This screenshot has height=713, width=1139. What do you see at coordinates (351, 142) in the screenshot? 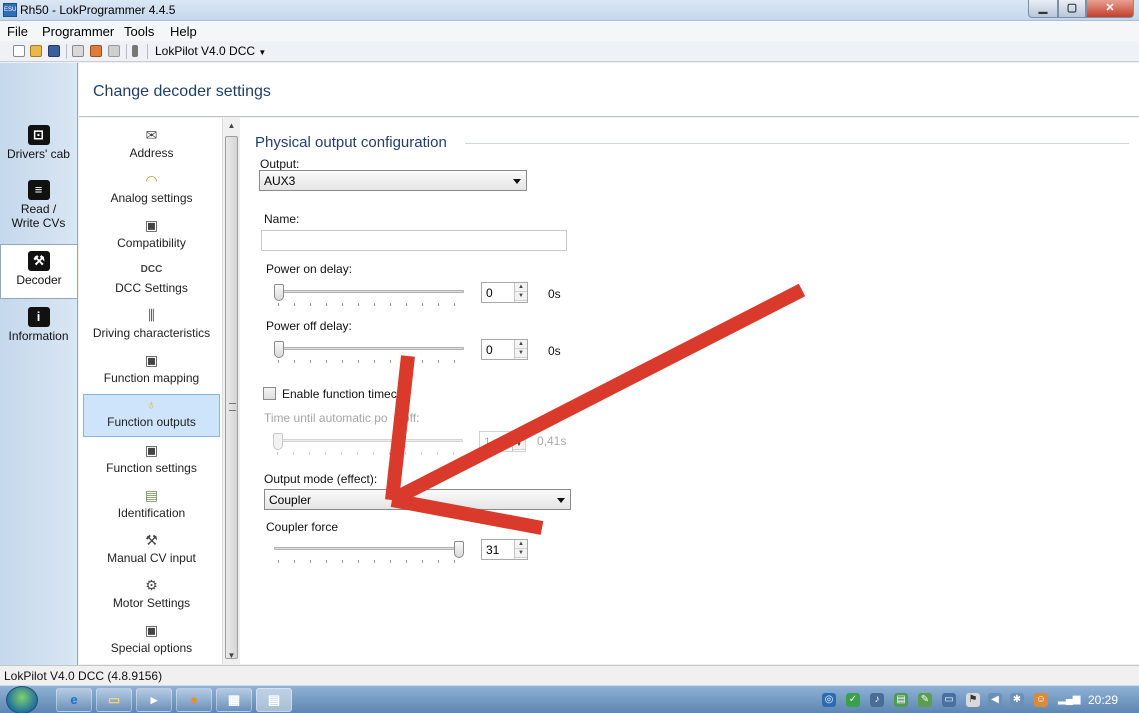
I see `section-title: Physical output configuration` at bounding box center [351, 142].